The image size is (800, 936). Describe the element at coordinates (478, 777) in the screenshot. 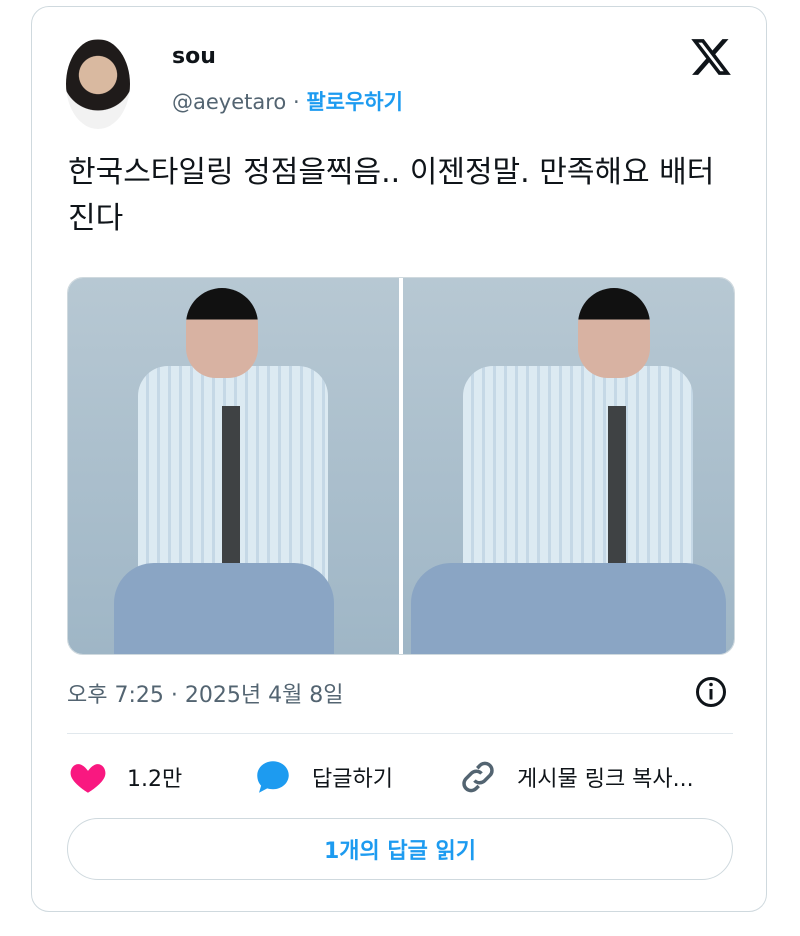

I see `link-icon` at that location.